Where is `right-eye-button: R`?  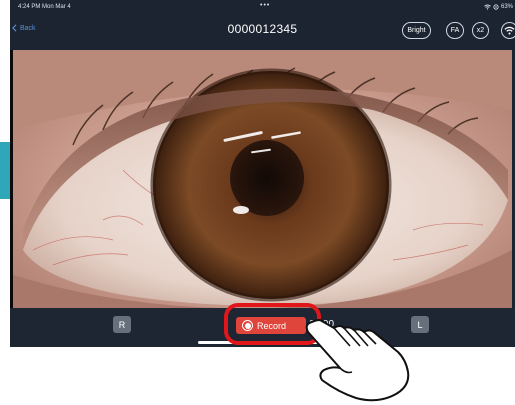 right-eye-button: R is located at coordinates (122, 324).